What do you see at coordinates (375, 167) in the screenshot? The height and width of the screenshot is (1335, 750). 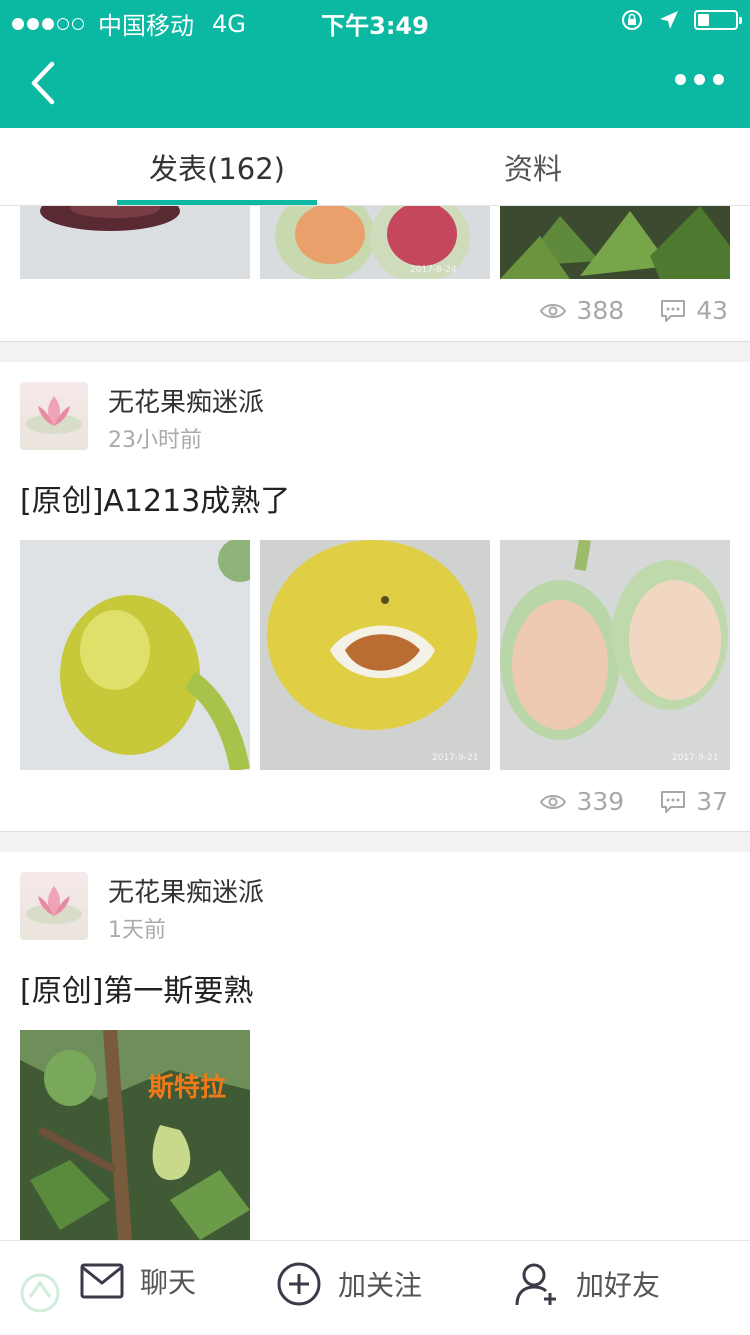 I see `profile-tabs: 发表(162) 资料` at bounding box center [375, 167].